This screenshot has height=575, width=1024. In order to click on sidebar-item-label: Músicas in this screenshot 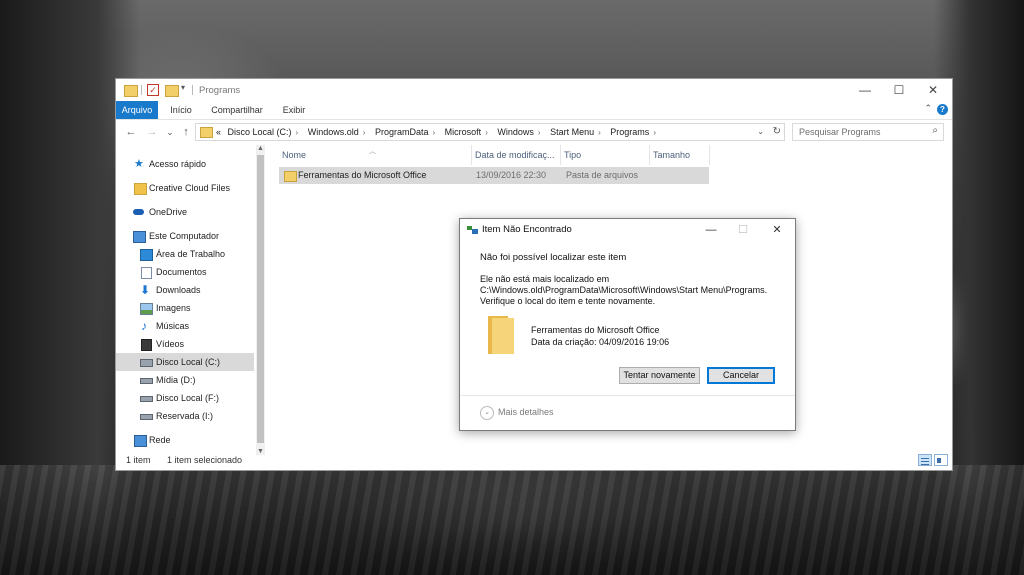, I will do `click(173, 326)`.